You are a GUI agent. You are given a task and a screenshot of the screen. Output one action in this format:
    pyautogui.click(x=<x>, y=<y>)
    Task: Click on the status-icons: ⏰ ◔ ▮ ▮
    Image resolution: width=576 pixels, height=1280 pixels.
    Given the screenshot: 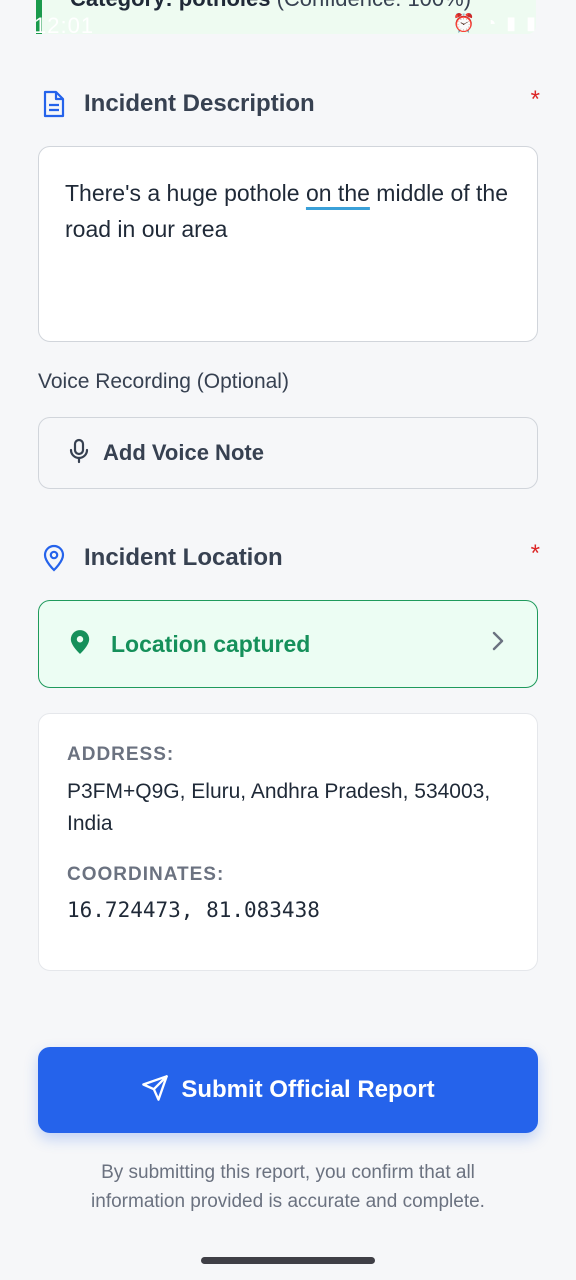 What is the action you would take?
    pyautogui.click(x=494, y=23)
    